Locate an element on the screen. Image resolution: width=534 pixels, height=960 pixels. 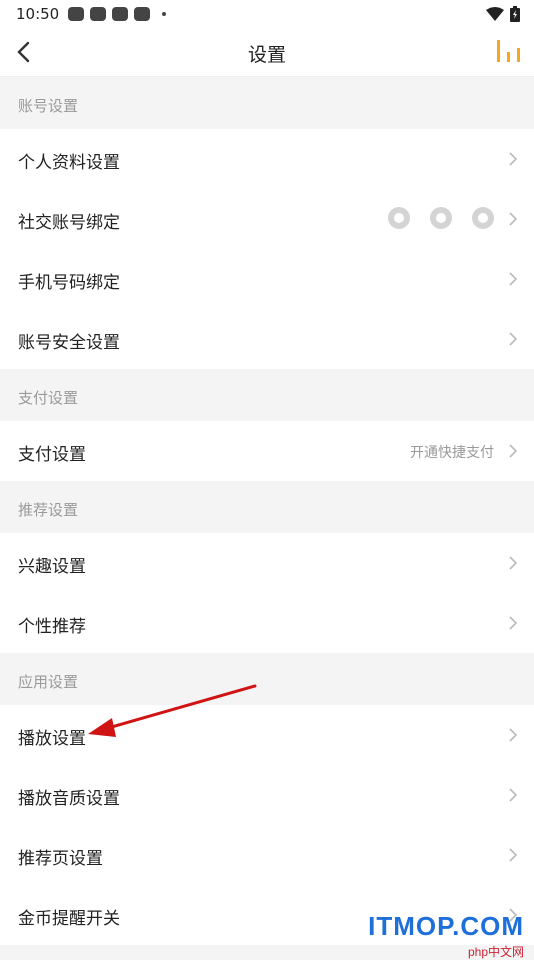
watermark: ITMOP.COM php中文网 is located at coordinates (446, 935).